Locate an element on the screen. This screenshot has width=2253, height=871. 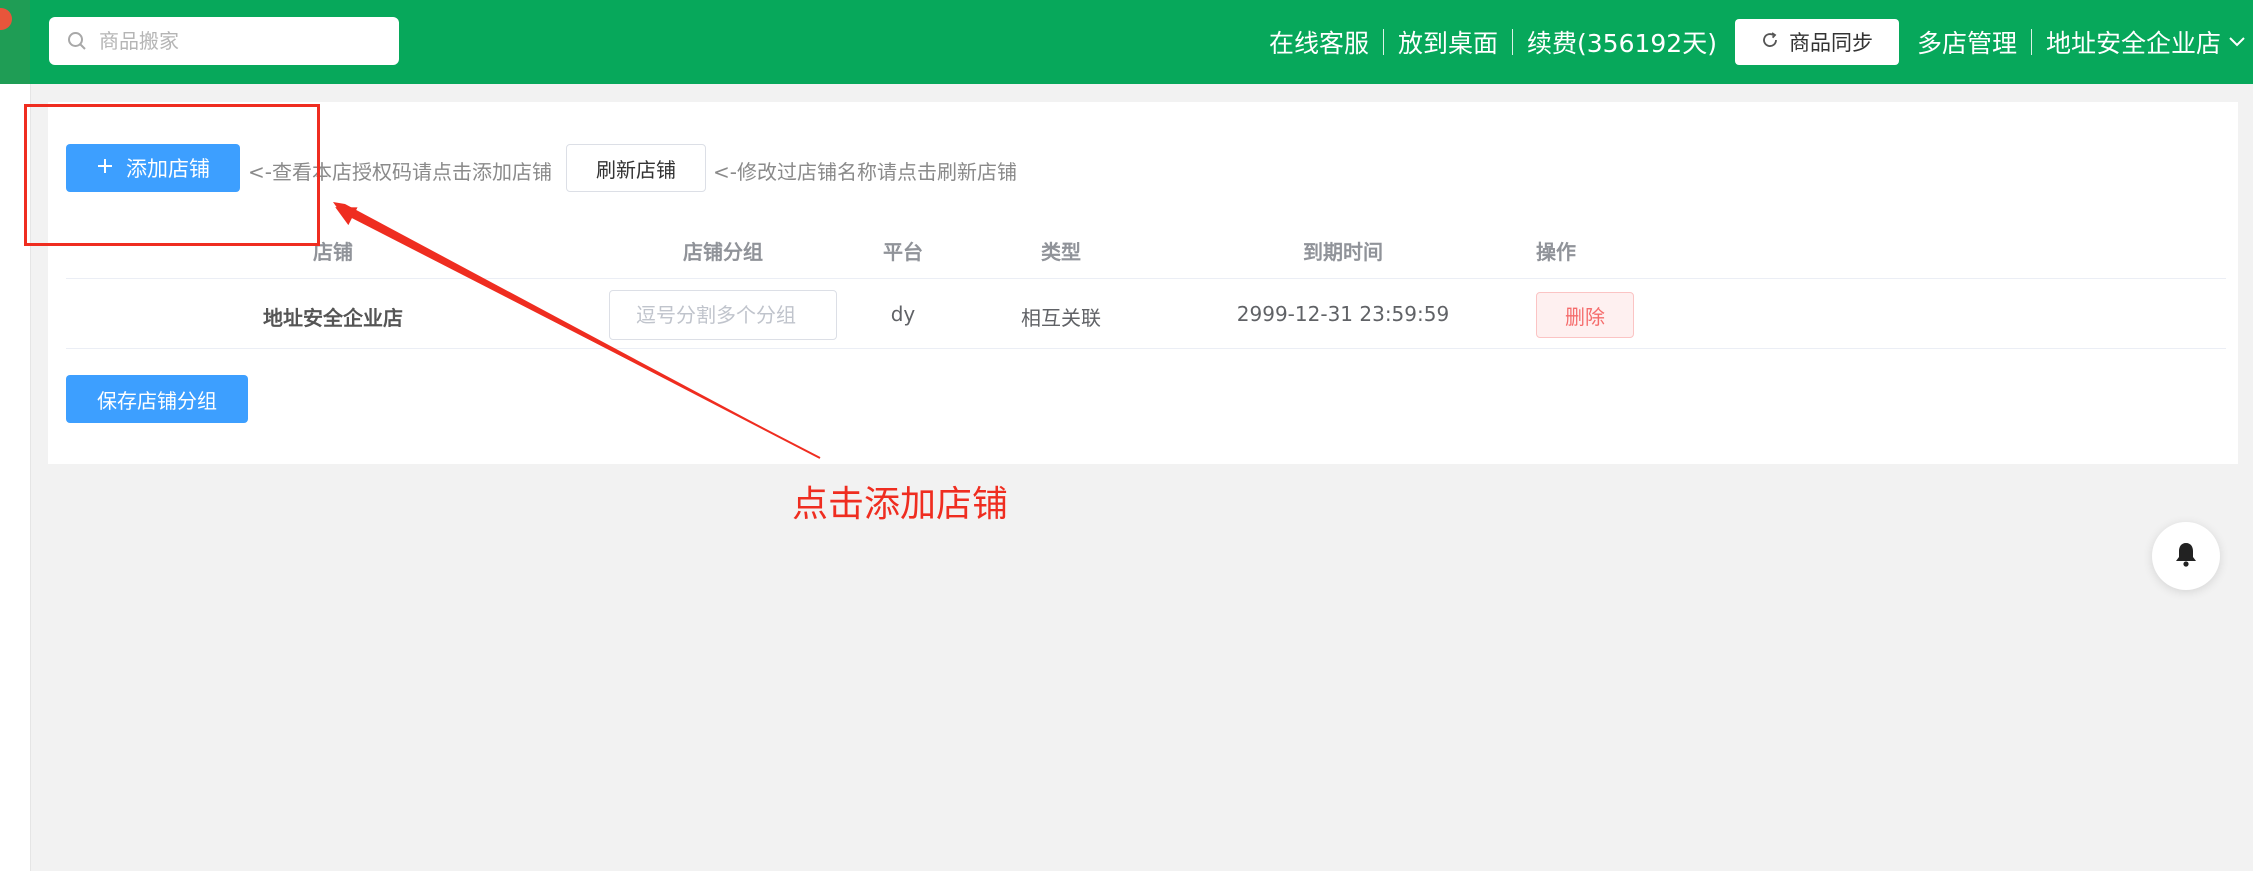
multi-store-link: 多店管理 is located at coordinates (1967, 42).